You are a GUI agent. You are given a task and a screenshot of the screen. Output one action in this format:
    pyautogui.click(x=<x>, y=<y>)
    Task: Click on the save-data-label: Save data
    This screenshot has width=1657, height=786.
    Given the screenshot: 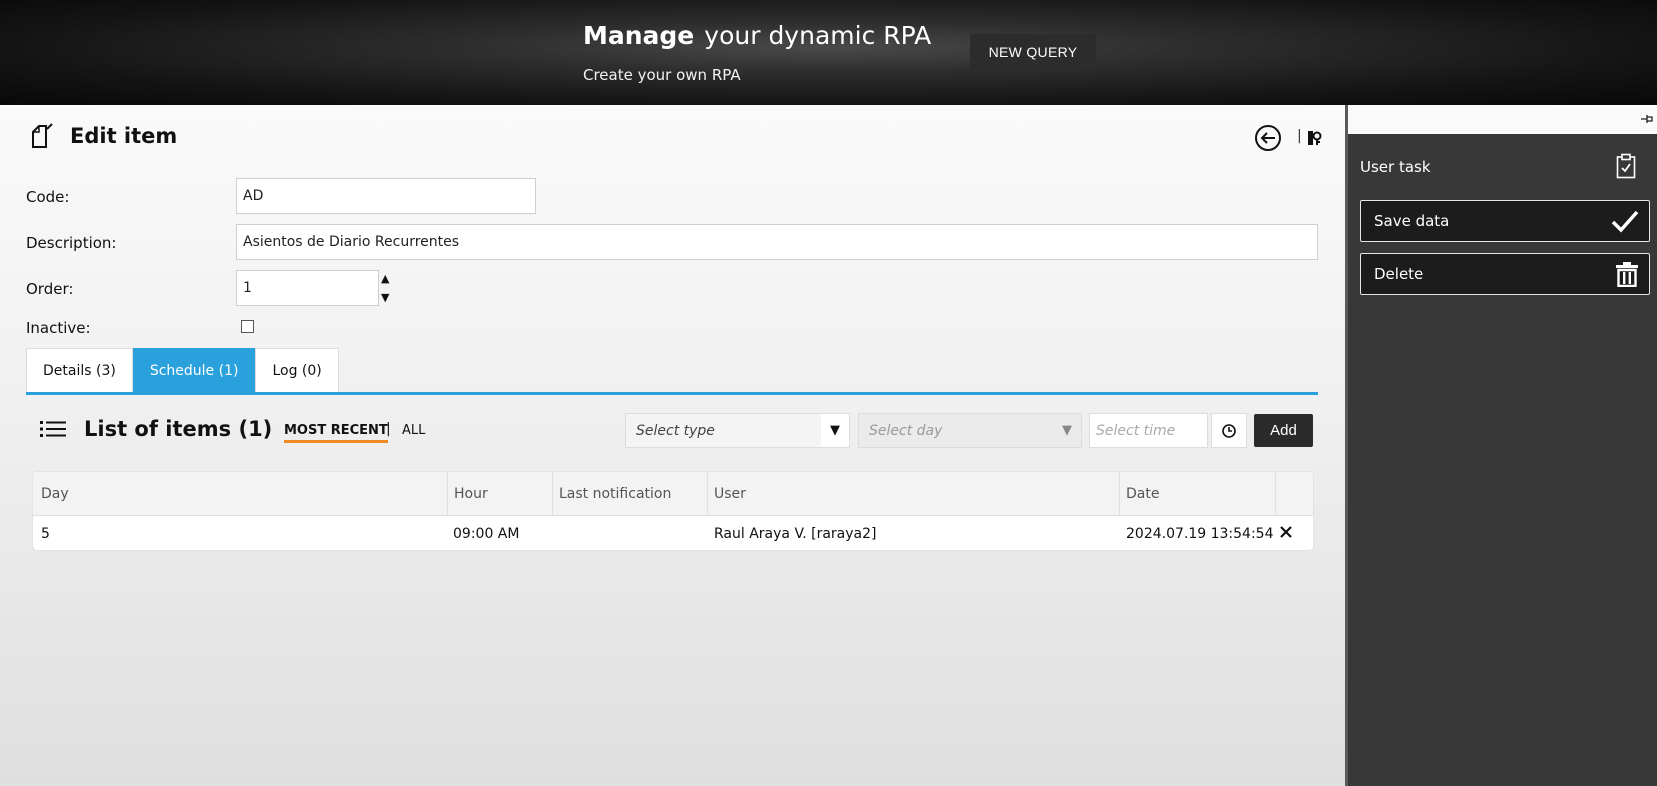 What is the action you would take?
    pyautogui.click(x=1412, y=221)
    